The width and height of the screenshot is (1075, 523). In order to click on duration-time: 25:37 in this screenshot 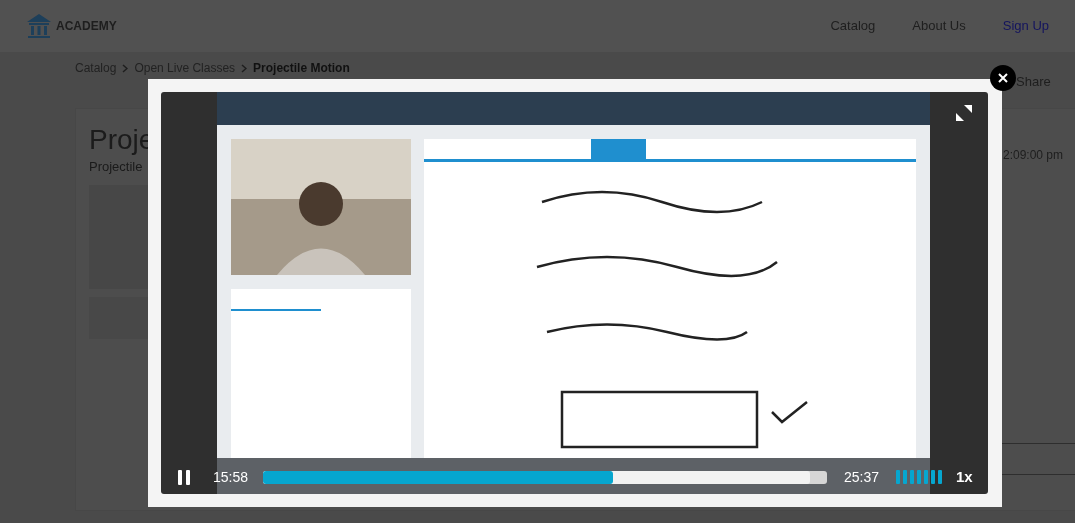, I will do `click(862, 477)`.